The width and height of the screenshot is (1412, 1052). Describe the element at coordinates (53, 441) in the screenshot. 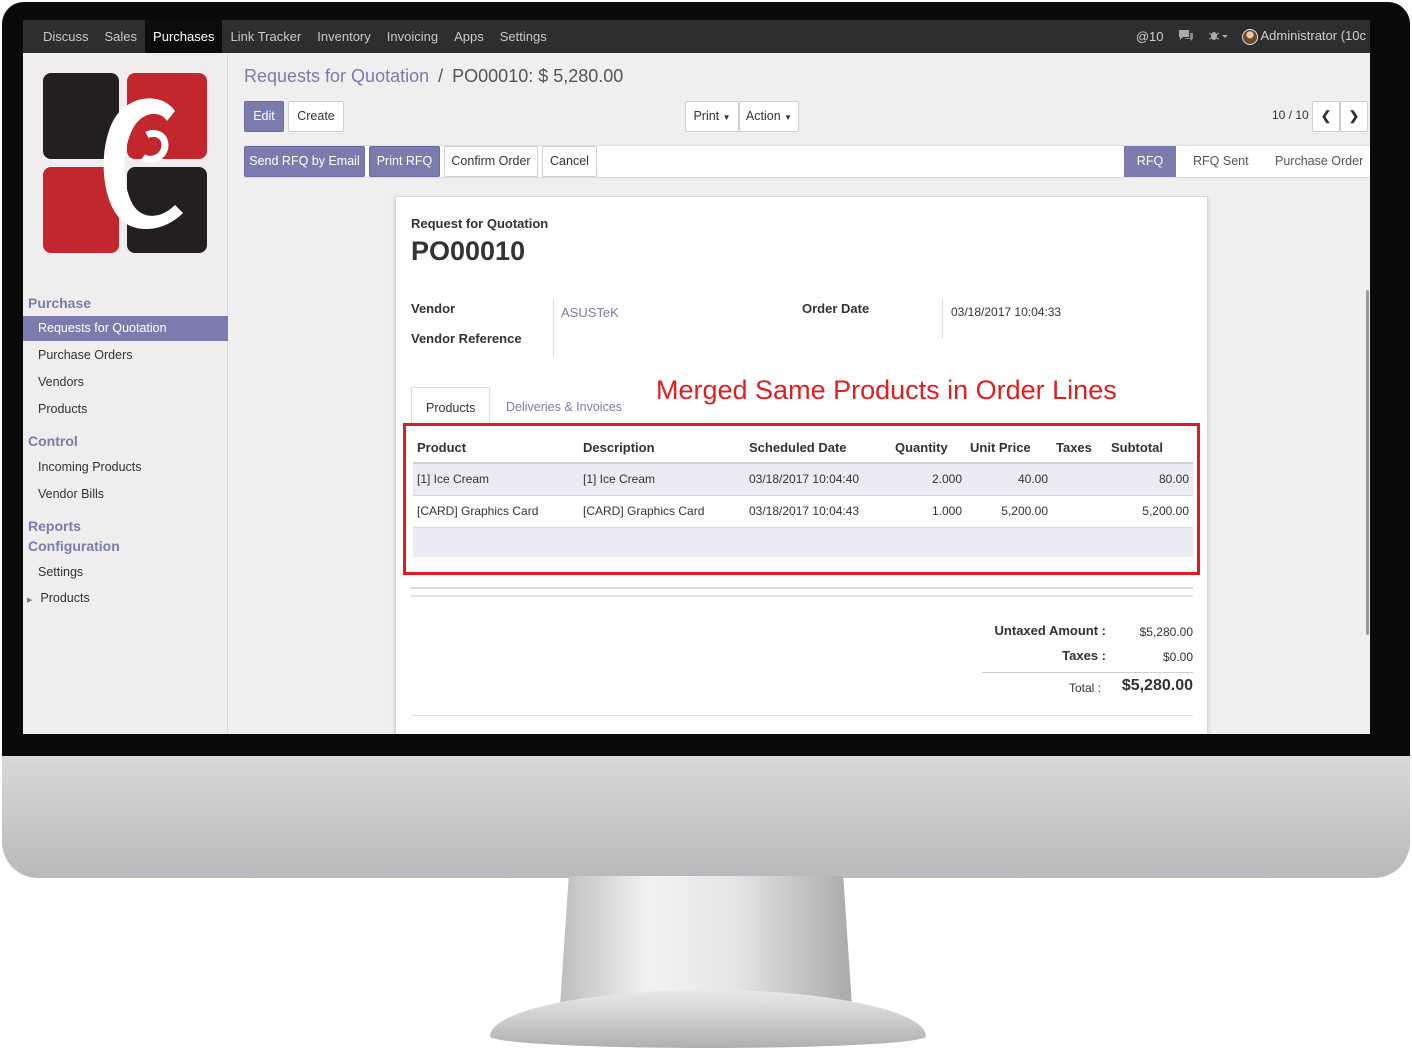

I see `sidebar-section-control: Control` at that location.